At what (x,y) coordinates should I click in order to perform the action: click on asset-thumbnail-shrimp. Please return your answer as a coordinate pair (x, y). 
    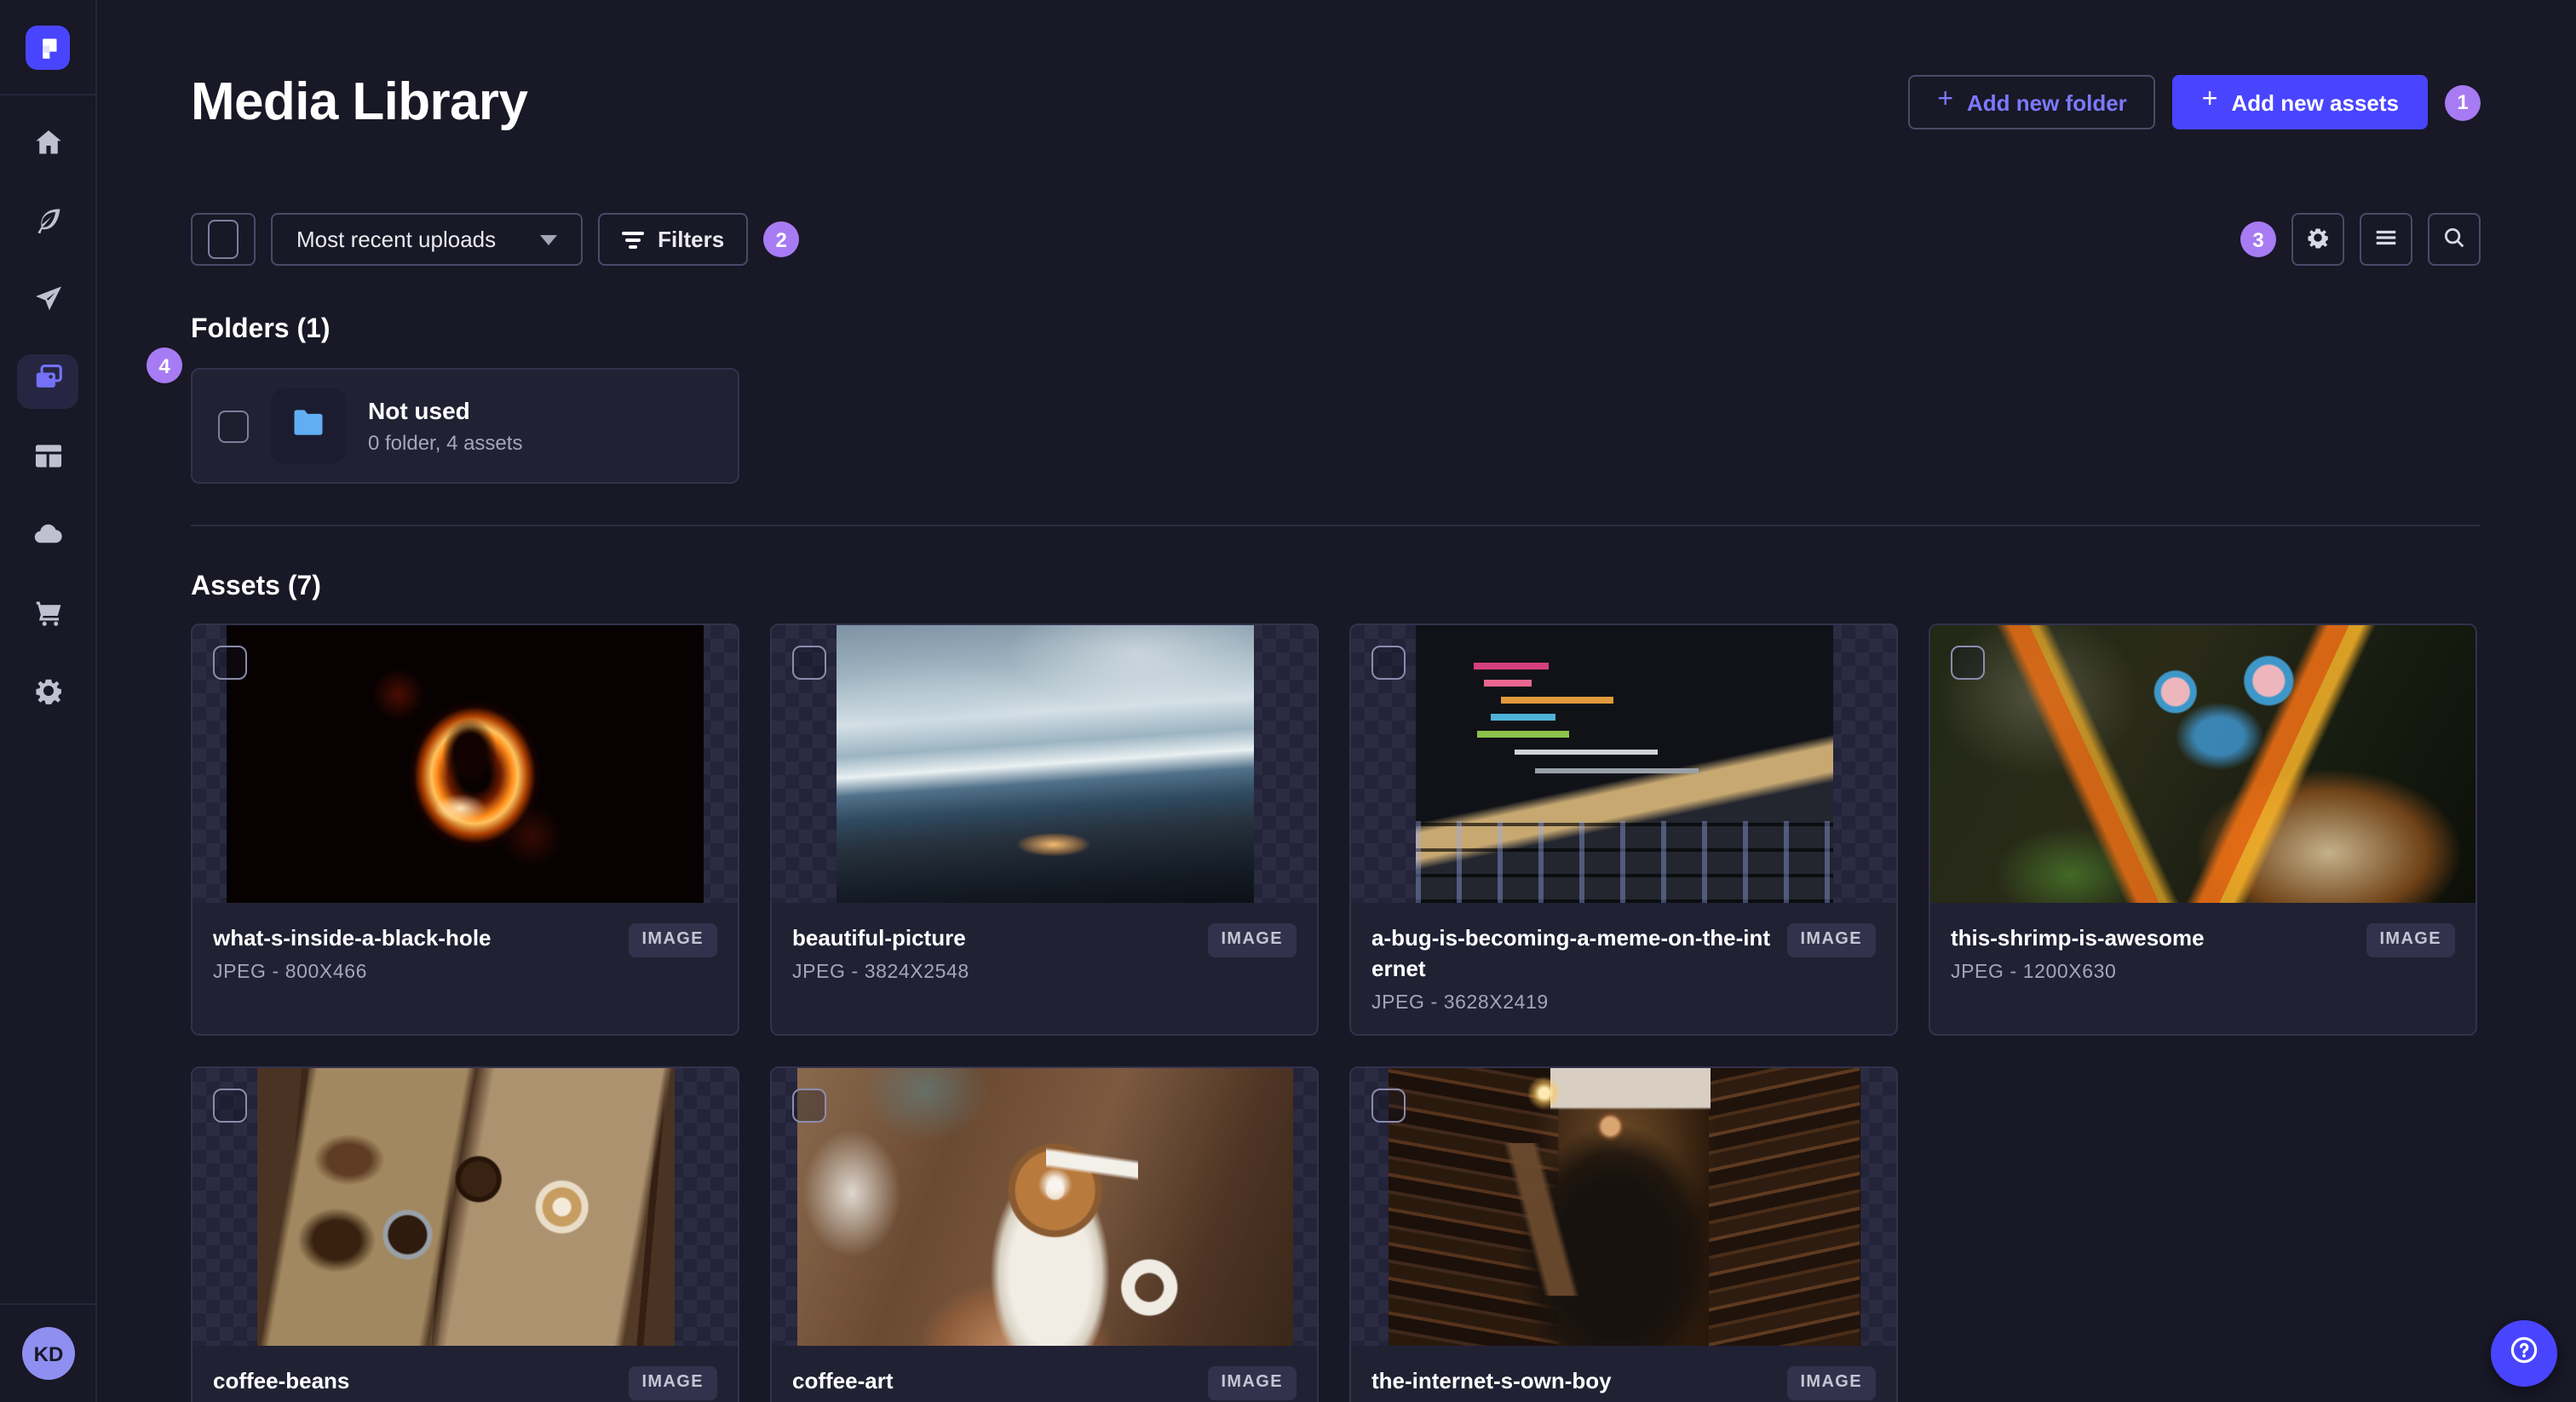
    Looking at the image, I should click on (2203, 764).